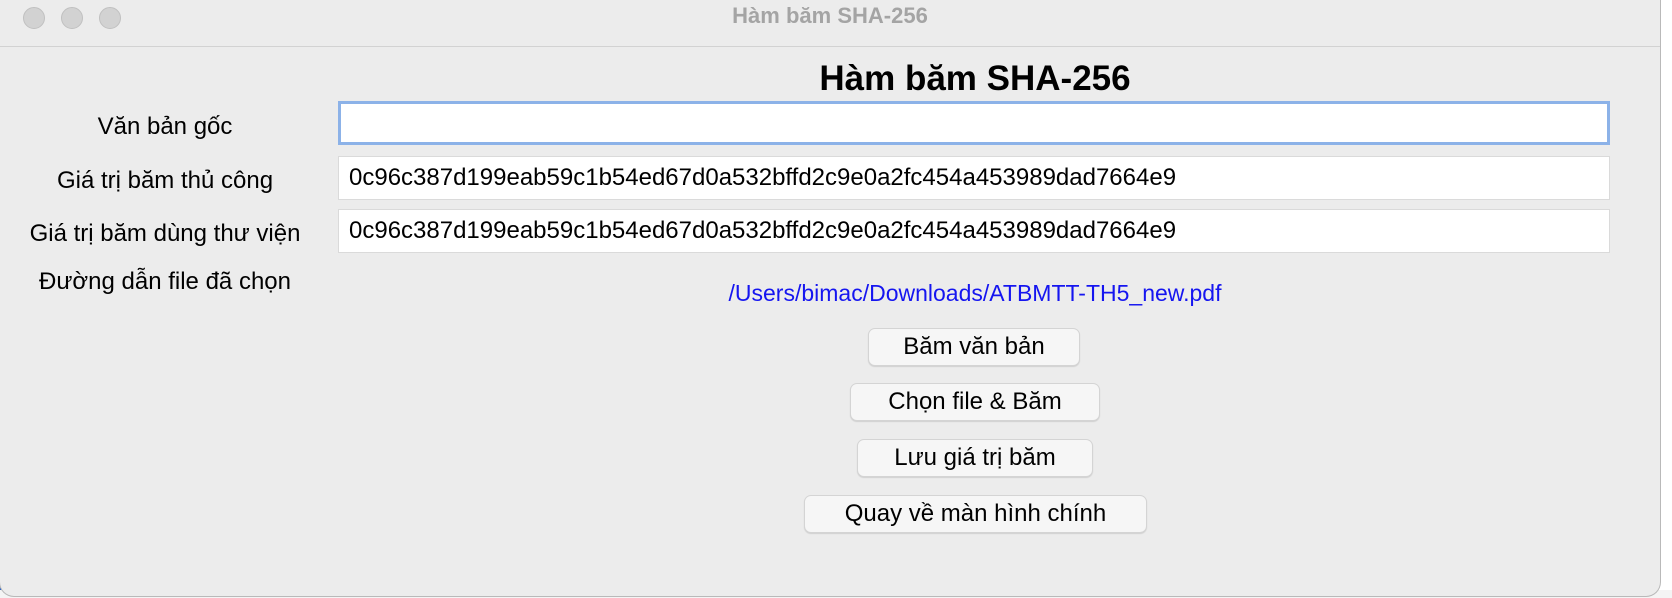  I want to click on save-hash-button: Lưu giá trị băm, so click(975, 458).